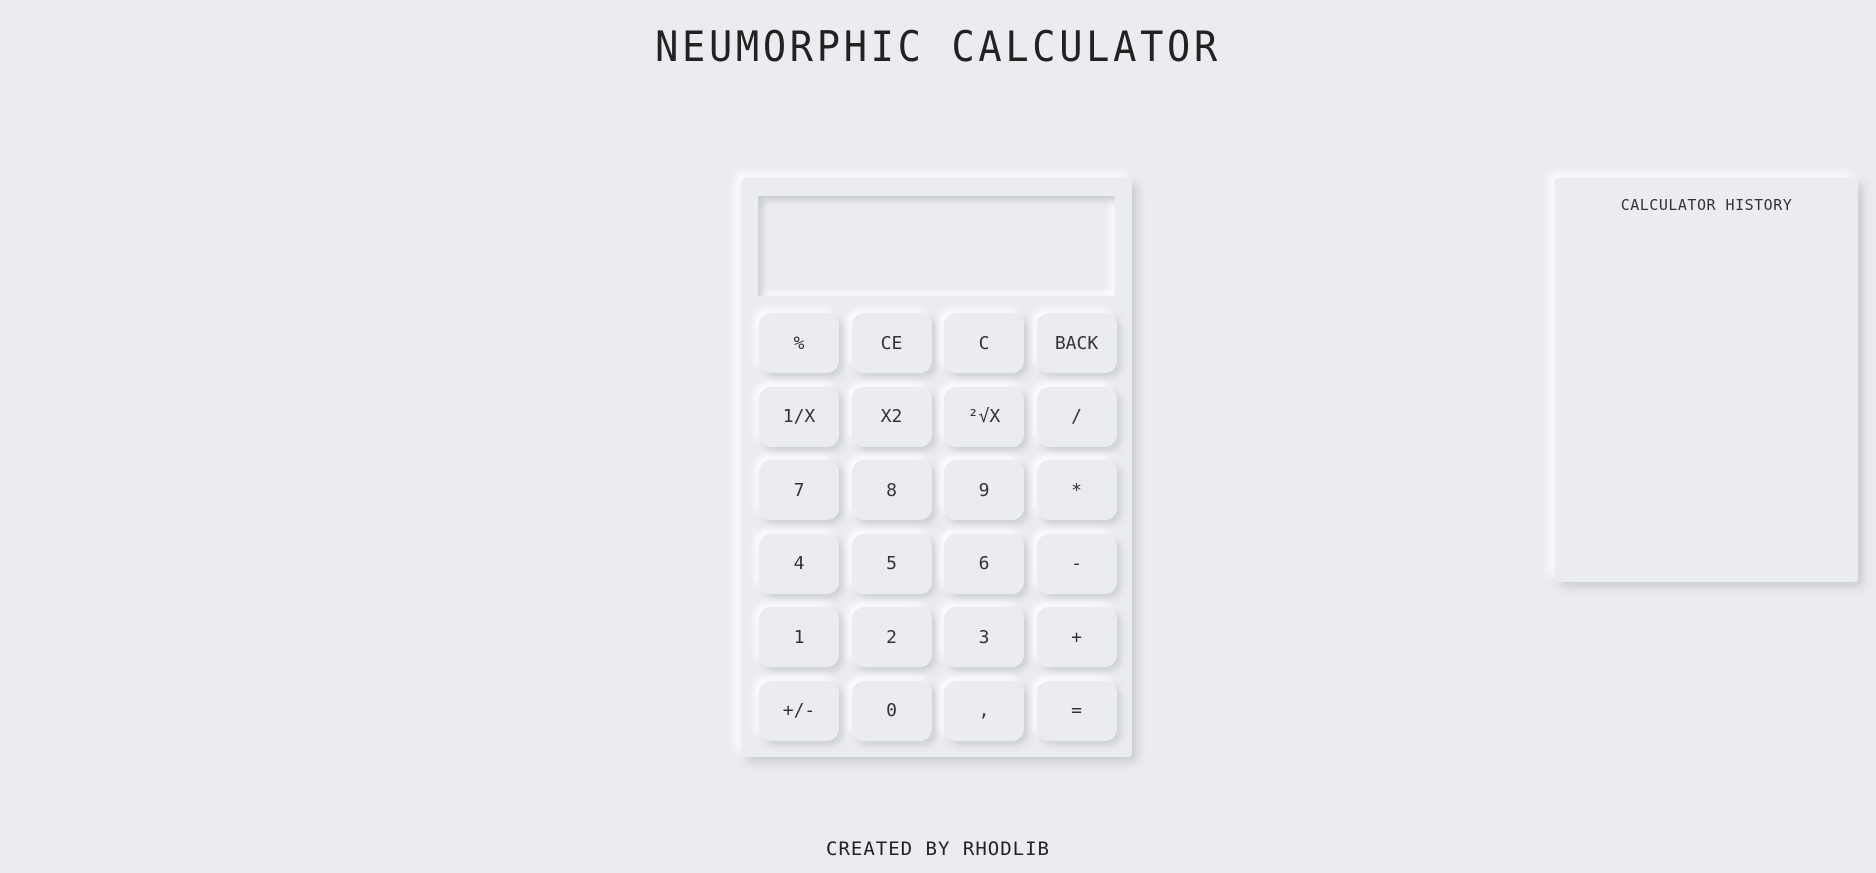 The image size is (1876, 873). Describe the element at coordinates (1076, 490) in the screenshot. I see `multiply-key: *` at that location.